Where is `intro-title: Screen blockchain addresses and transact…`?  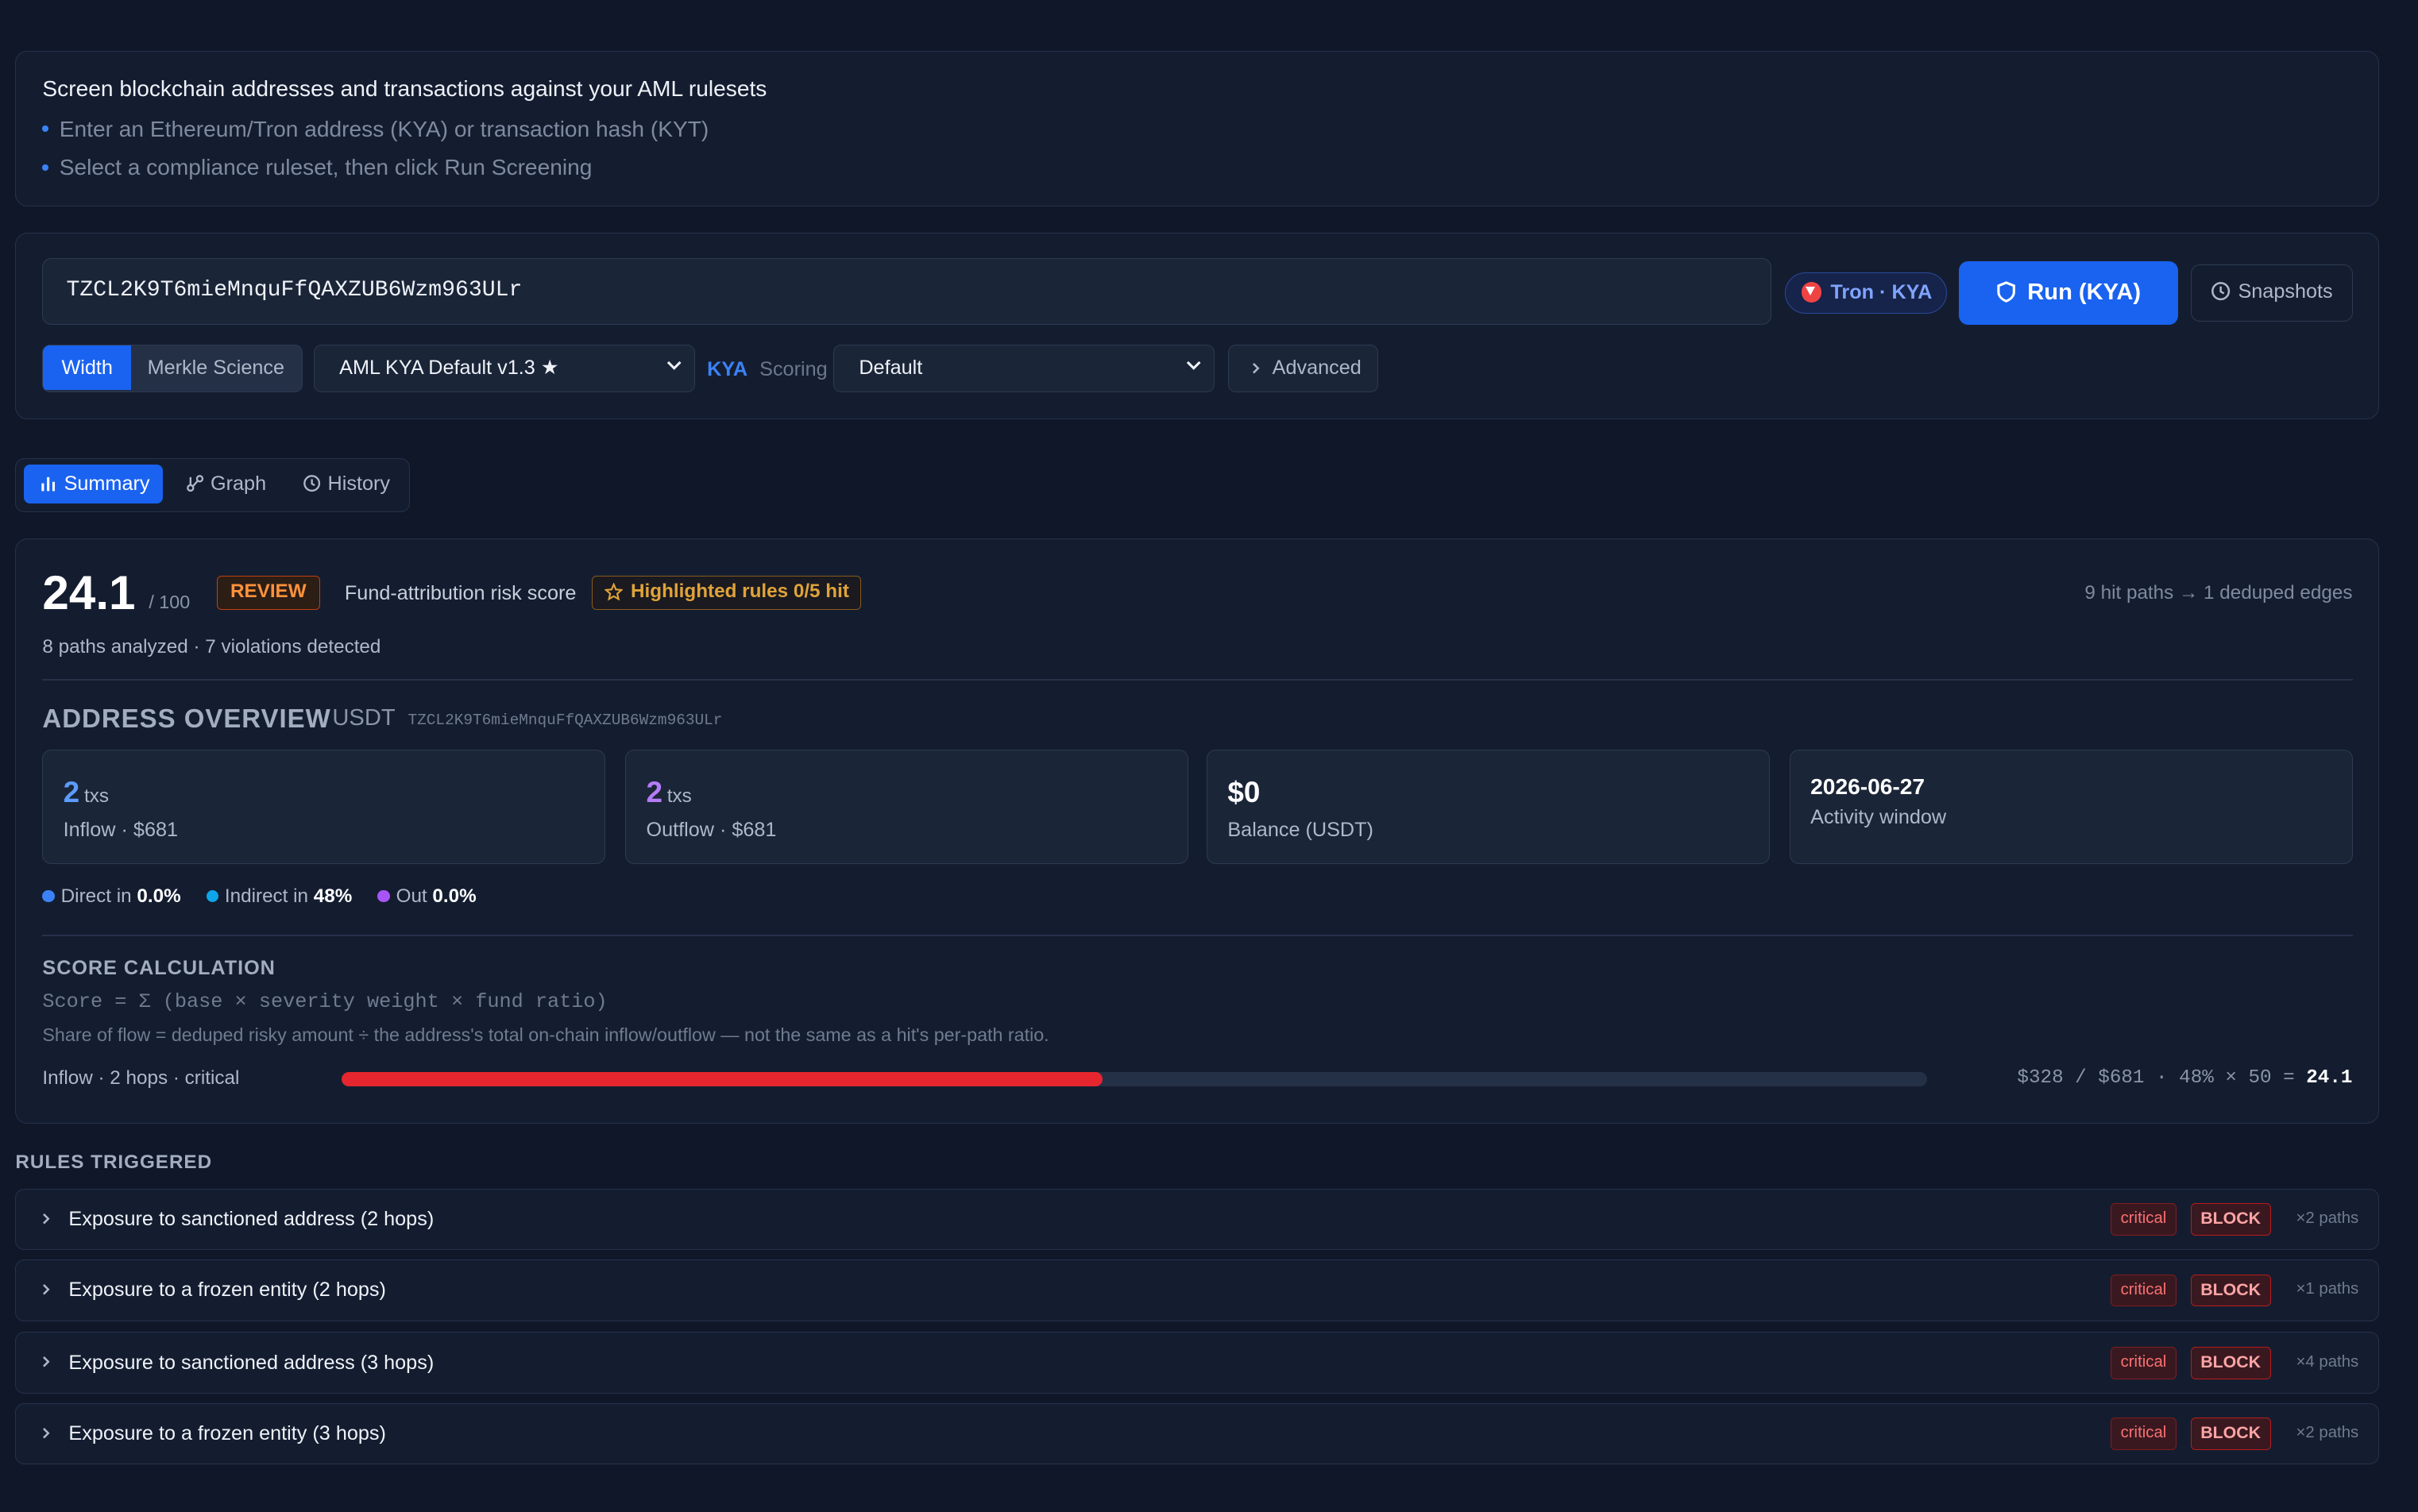
intro-title: Screen blockchain addresses and transact… is located at coordinates (404, 89).